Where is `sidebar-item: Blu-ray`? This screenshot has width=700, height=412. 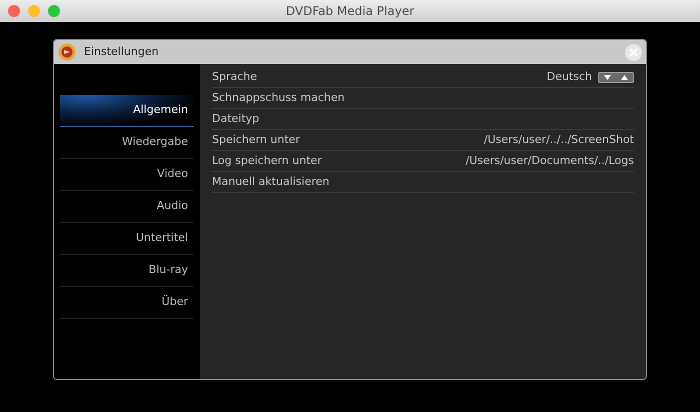 sidebar-item: Blu-ray is located at coordinates (127, 271).